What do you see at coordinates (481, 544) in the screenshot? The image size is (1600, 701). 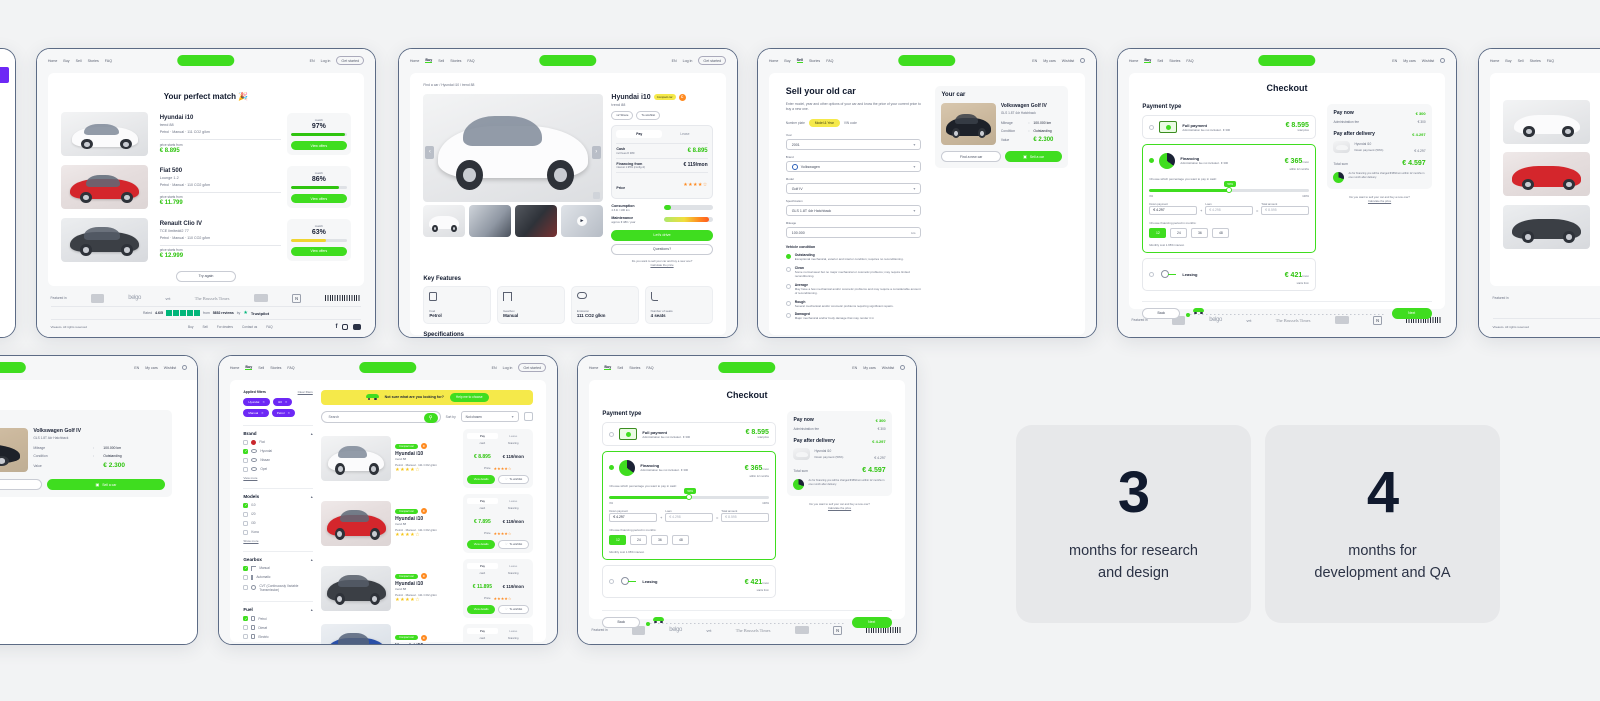 I see `view-details-button: View details` at bounding box center [481, 544].